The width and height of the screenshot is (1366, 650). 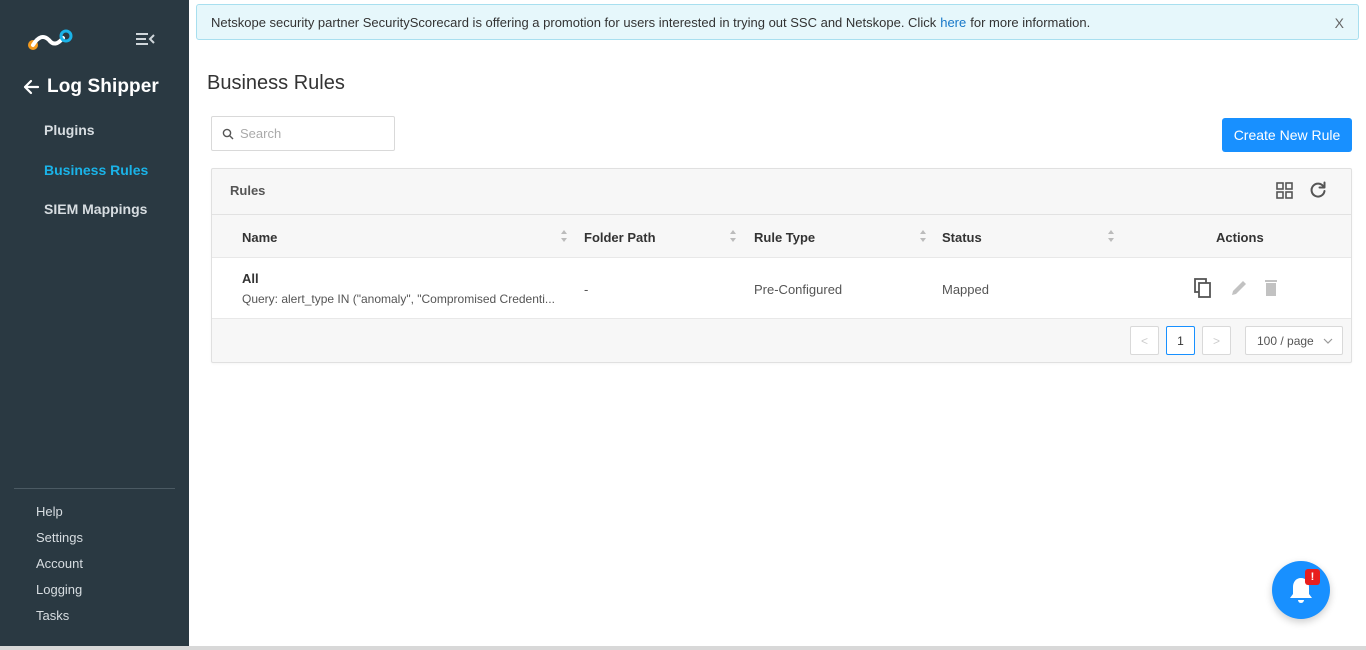 What do you see at coordinates (96, 132) in the screenshot?
I see `sidebar-item-plugins: Plugins` at bounding box center [96, 132].